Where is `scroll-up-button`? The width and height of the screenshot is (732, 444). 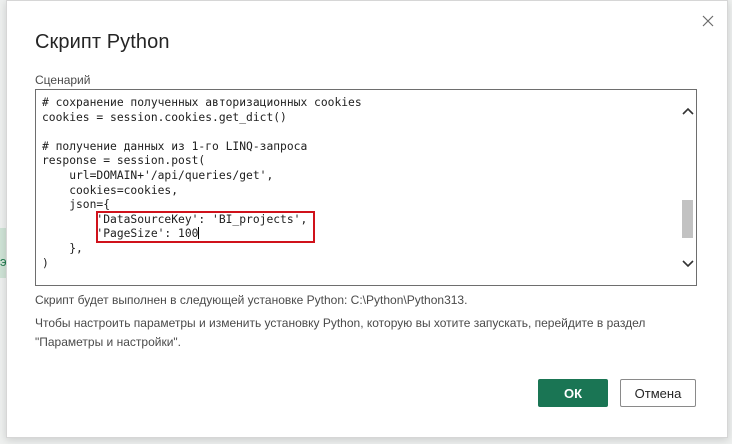 scroll-up-button is located at coordinates (687, 111).